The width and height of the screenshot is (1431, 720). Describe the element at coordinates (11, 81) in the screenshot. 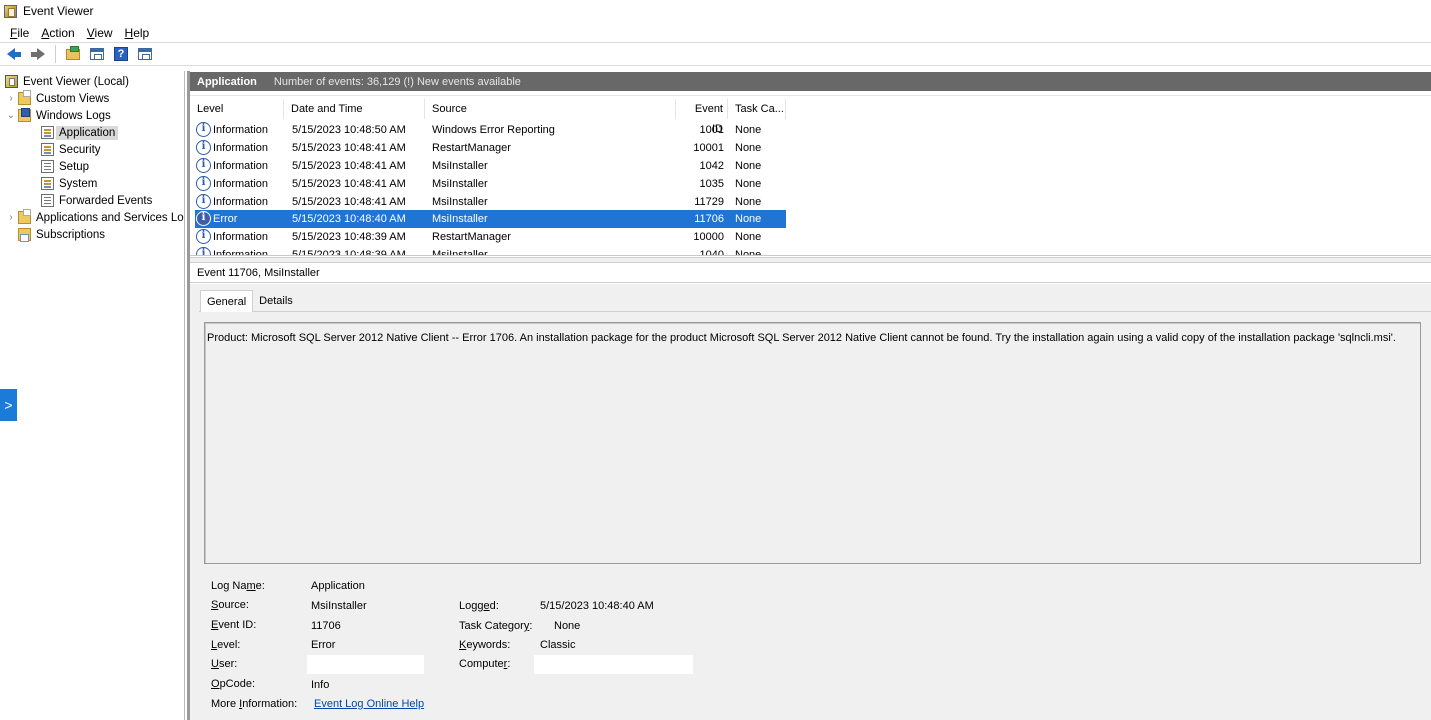

I see `event-viewer-icon` at that location.